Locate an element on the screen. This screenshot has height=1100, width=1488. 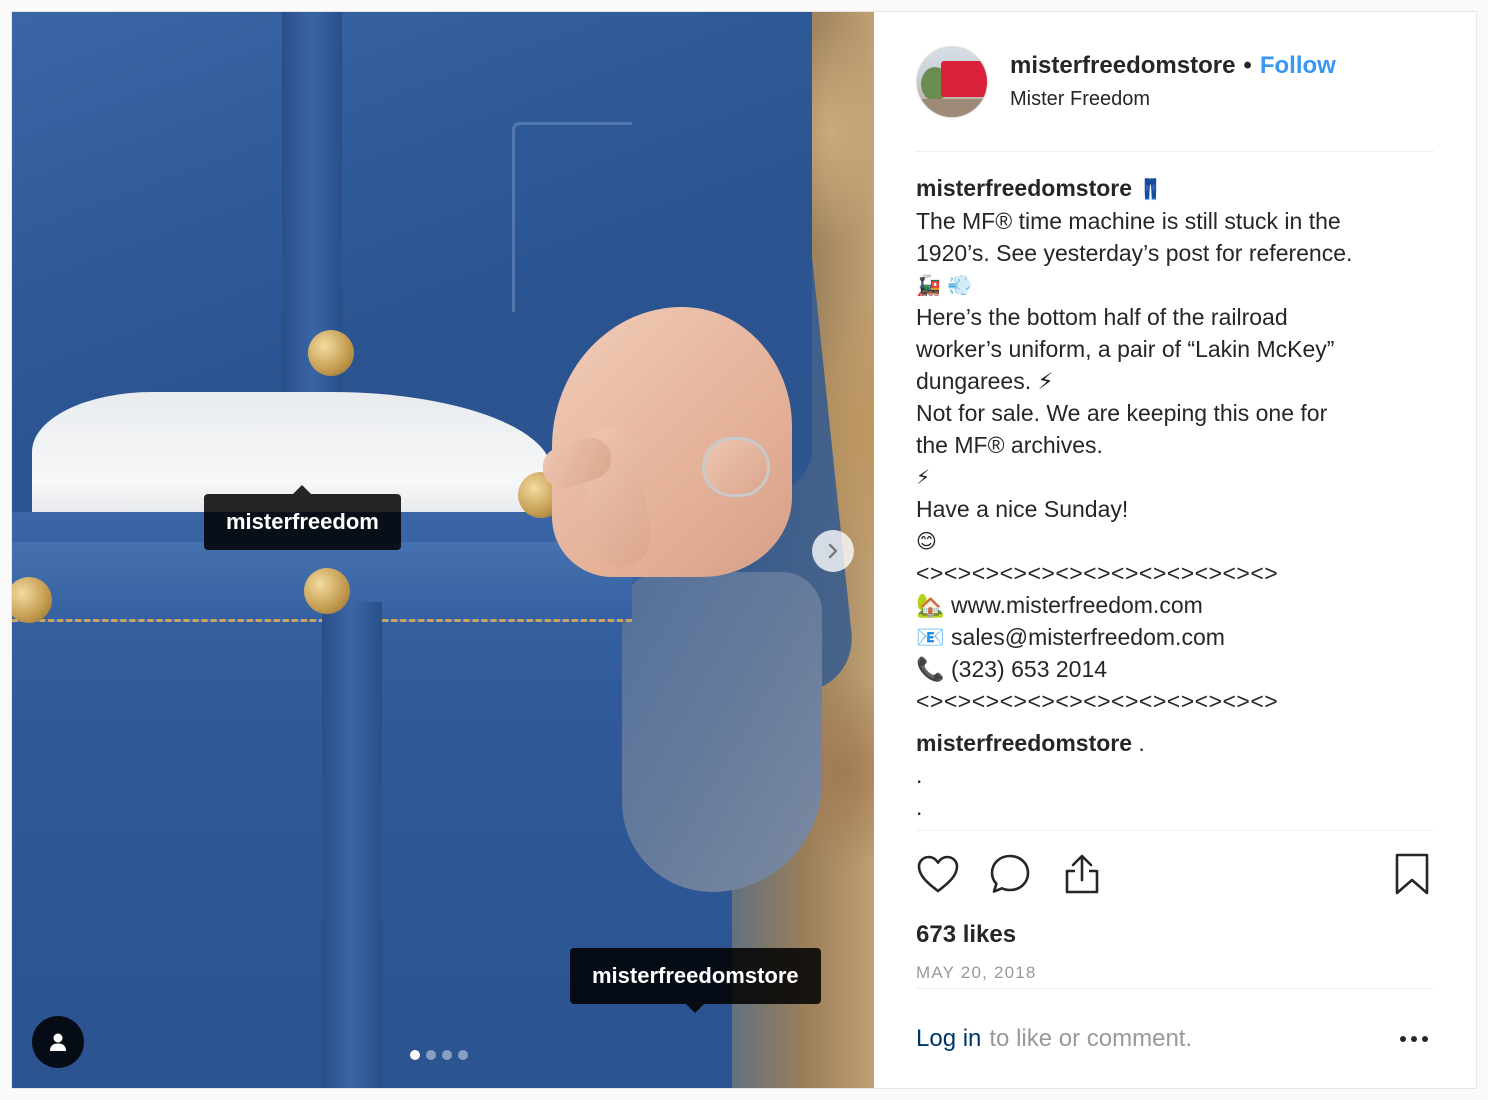
like-button is located at coordinates (938, 874).